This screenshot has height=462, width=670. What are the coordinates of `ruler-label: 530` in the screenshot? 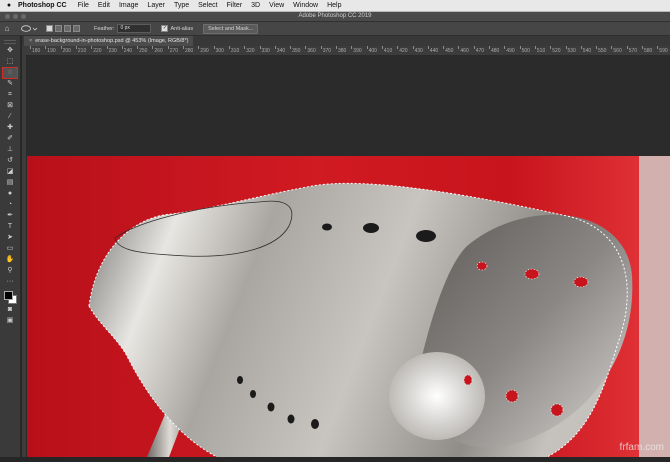 It's located at (571, 51).